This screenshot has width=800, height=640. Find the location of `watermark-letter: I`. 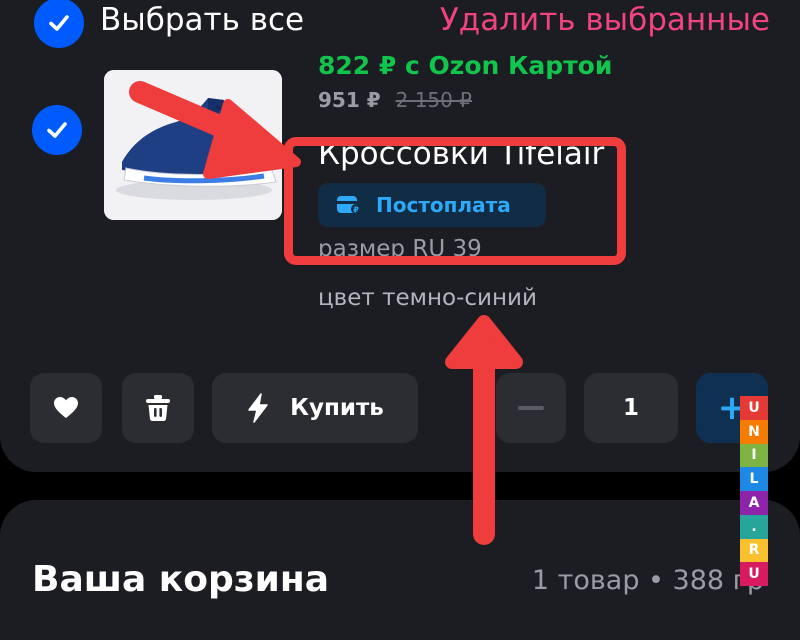

watermark-letter: I is located at coordinates (754, 455).